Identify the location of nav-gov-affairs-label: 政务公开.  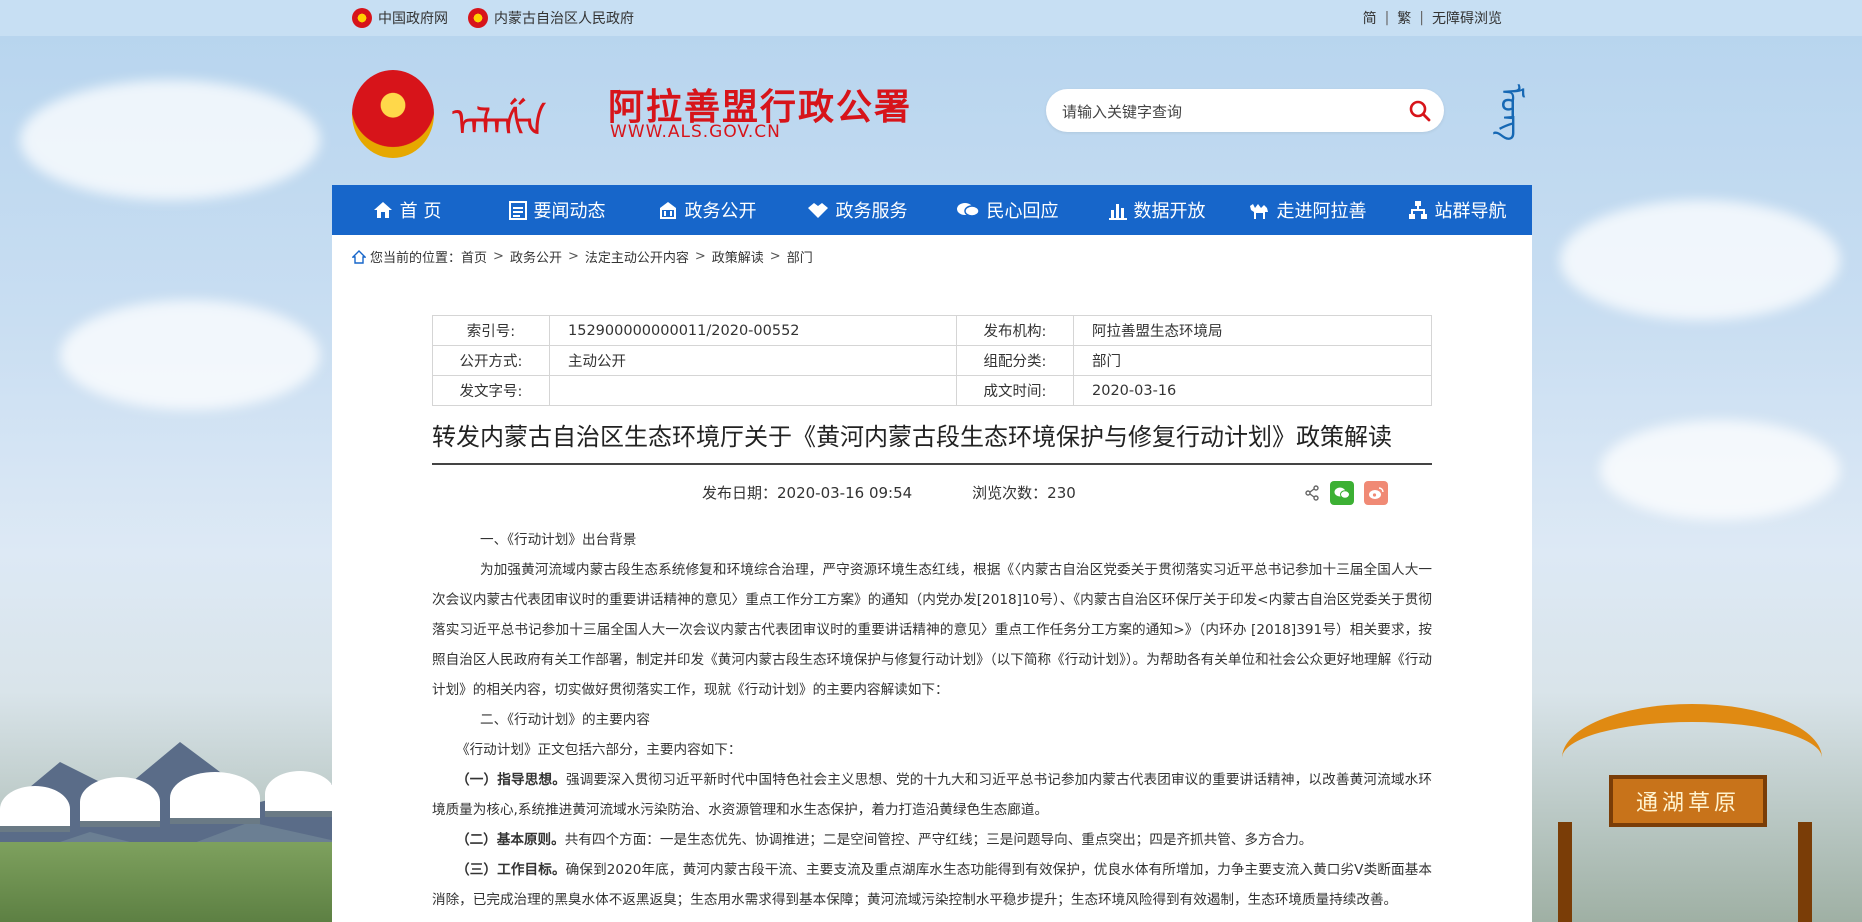
(720, 211).